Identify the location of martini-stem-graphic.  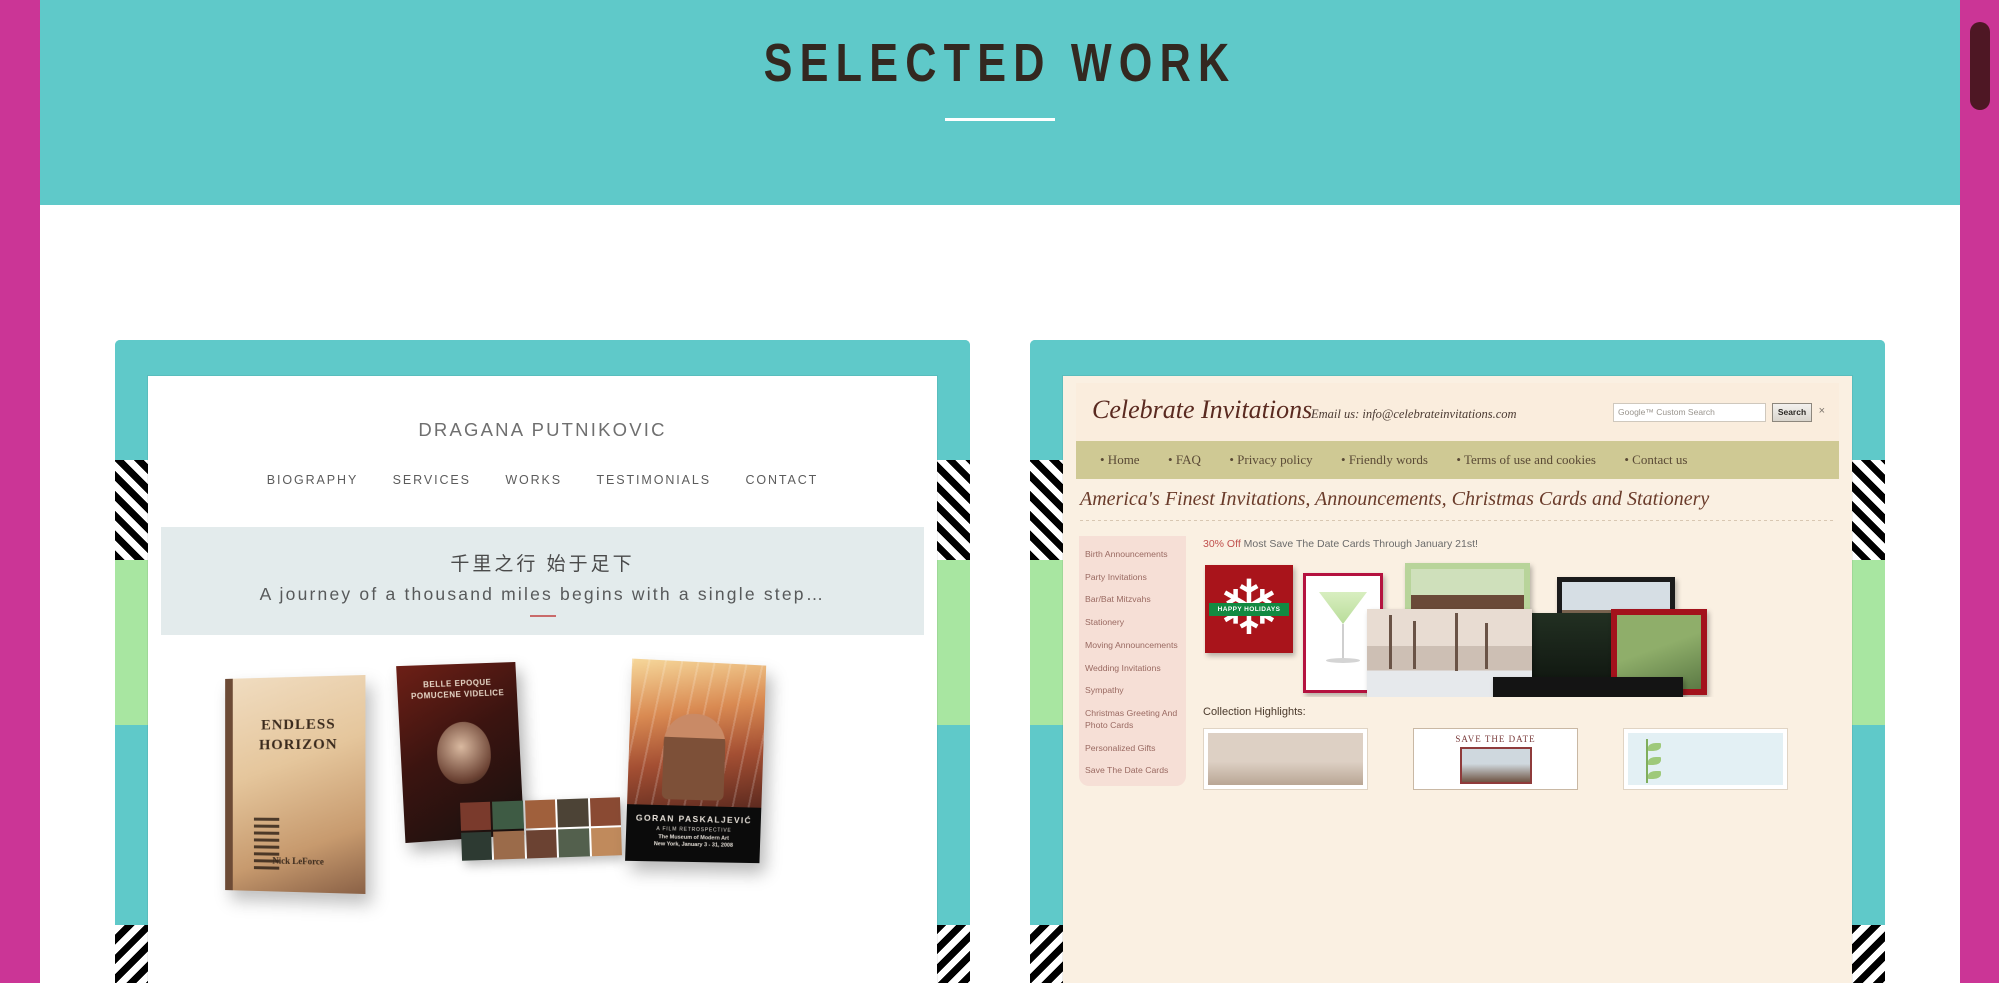
(1343, 641).